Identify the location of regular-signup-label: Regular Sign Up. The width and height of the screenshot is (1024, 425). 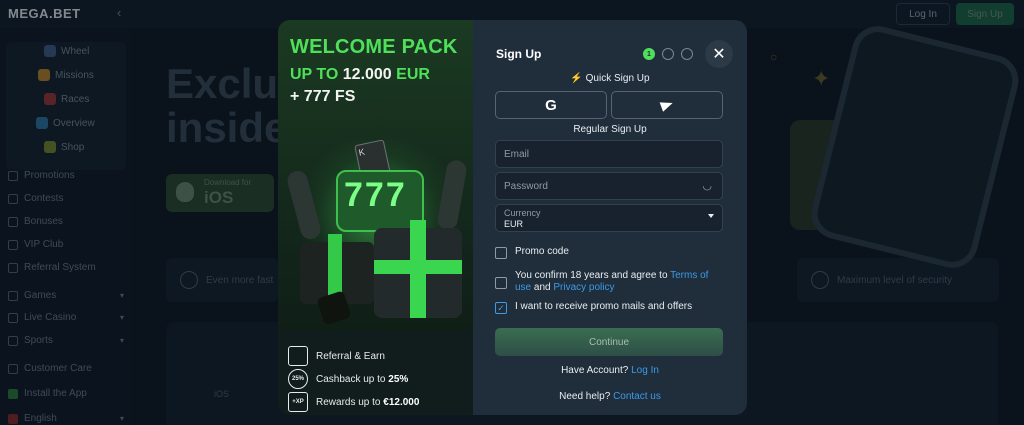
(610, 129).